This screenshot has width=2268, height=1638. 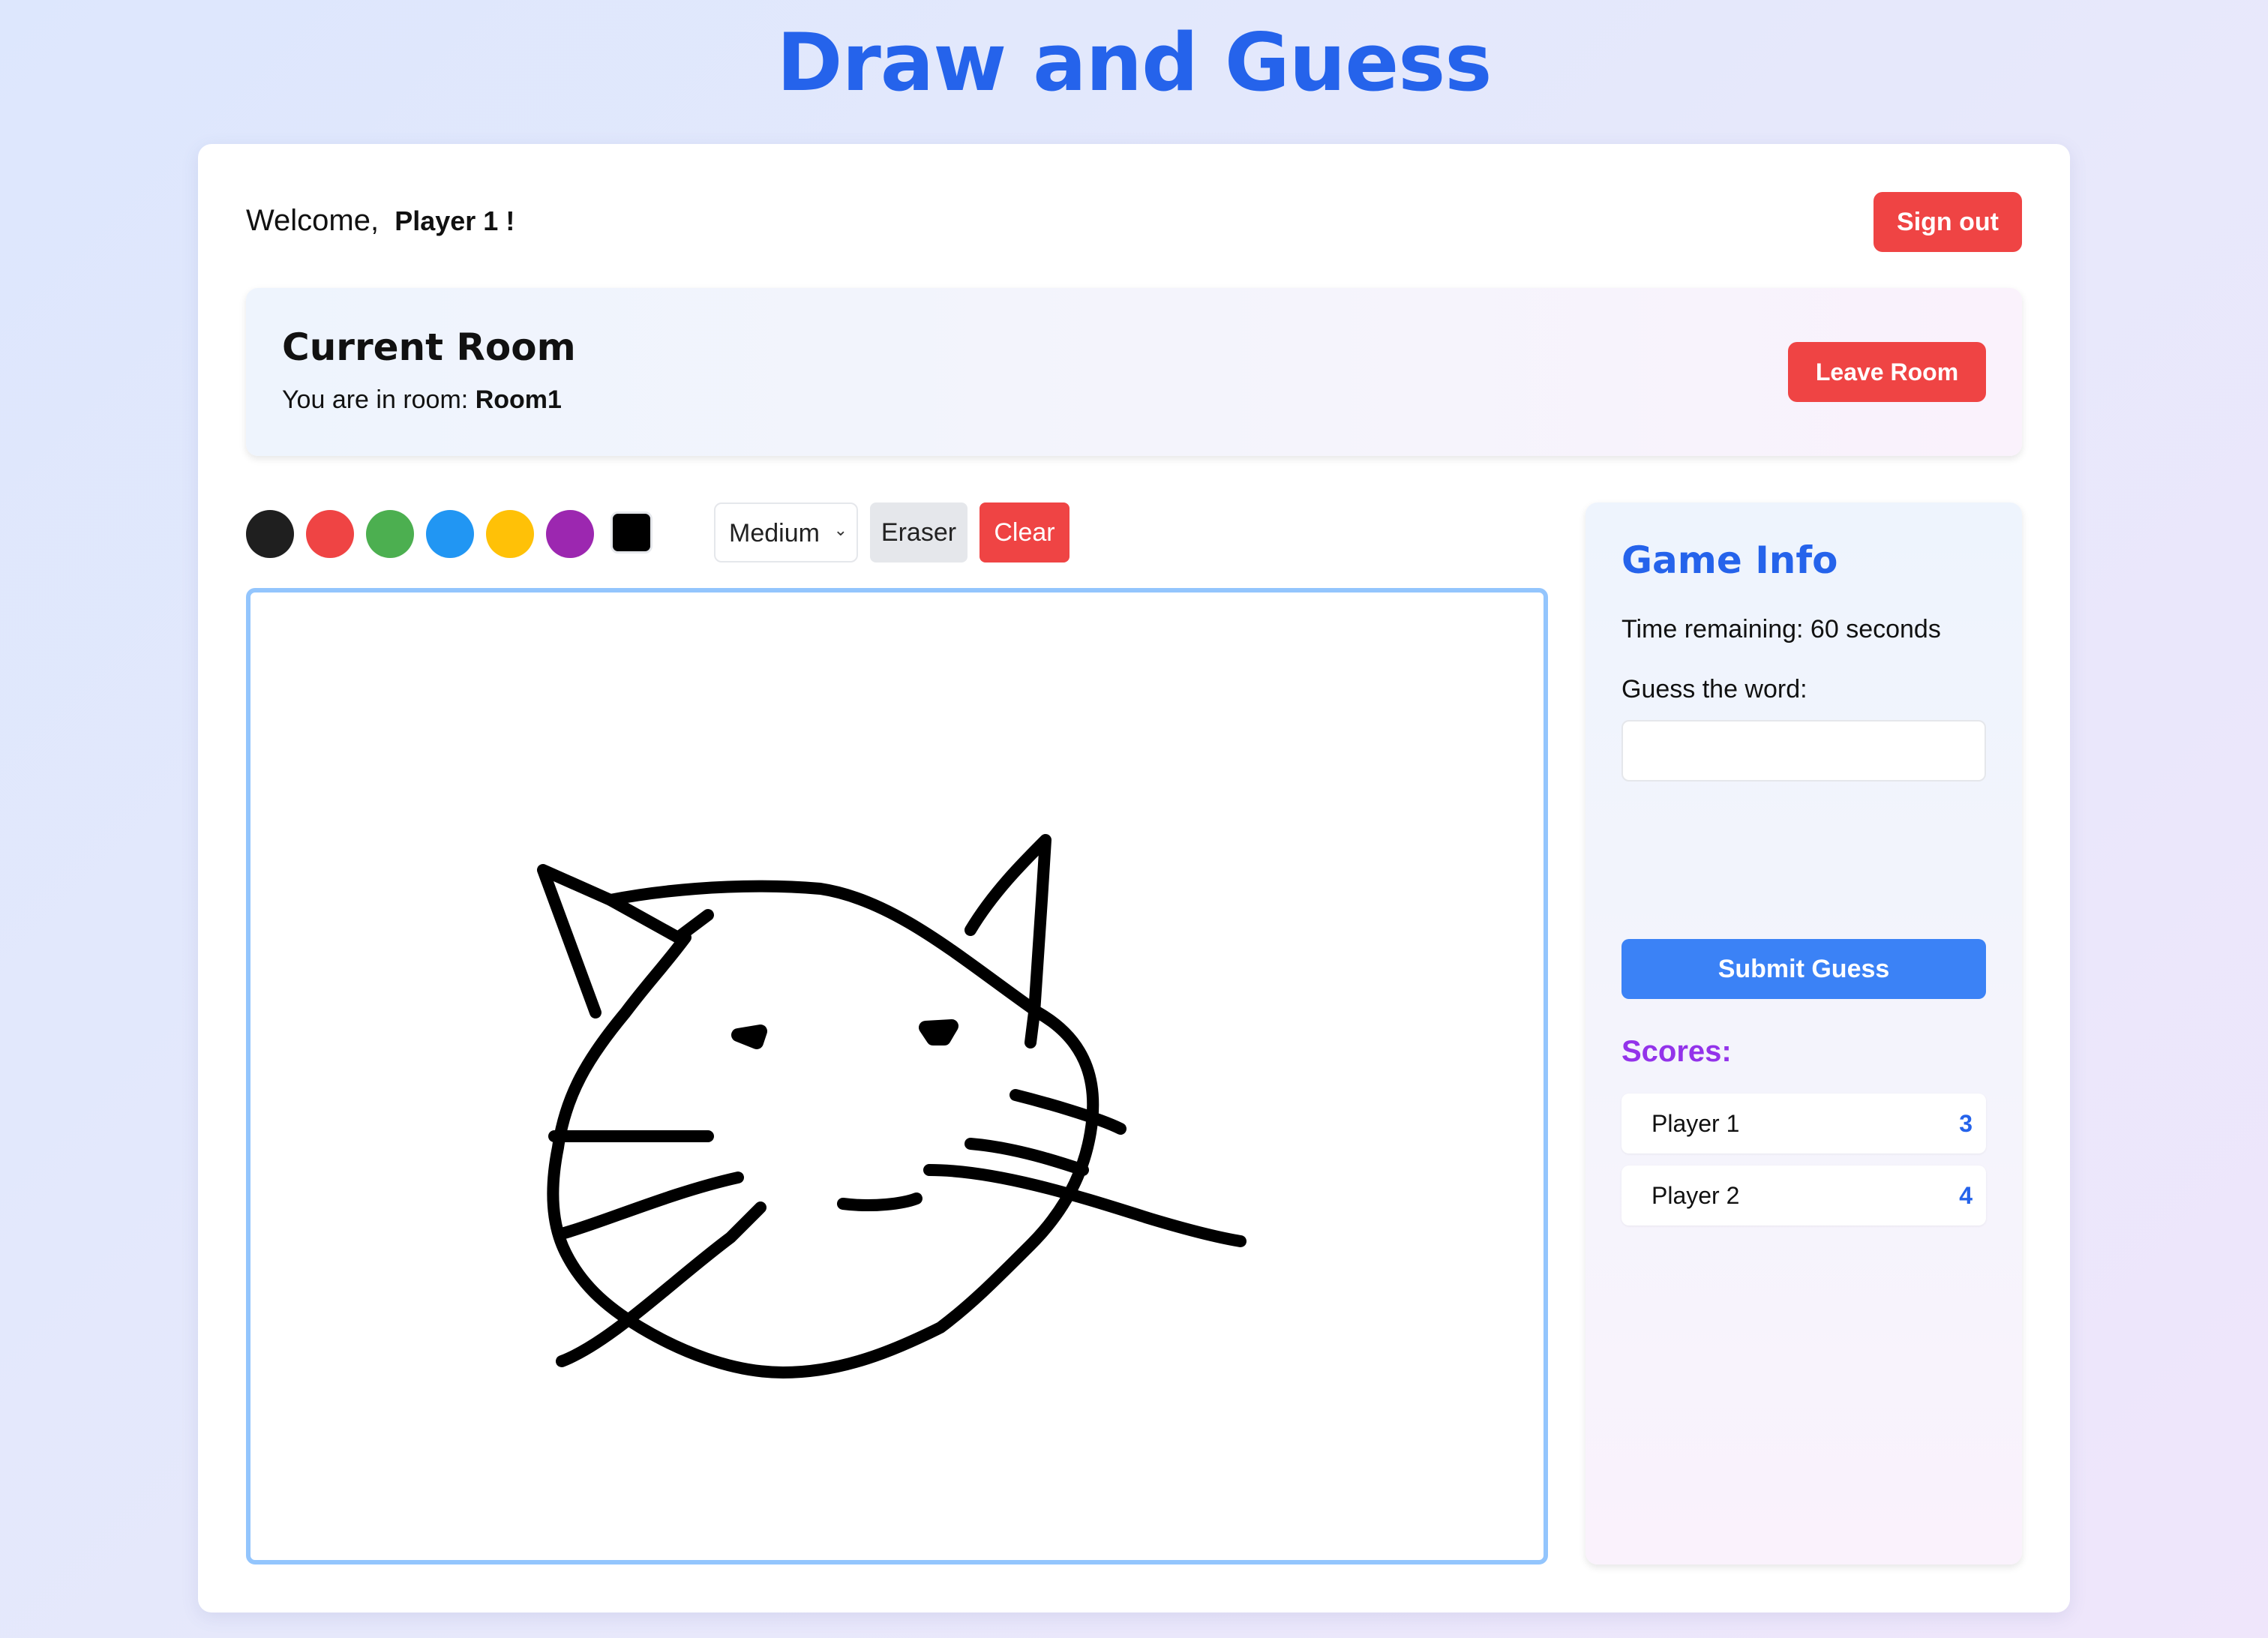 I want to click on player-name: Player 1 !, so click(x=454, y=221).